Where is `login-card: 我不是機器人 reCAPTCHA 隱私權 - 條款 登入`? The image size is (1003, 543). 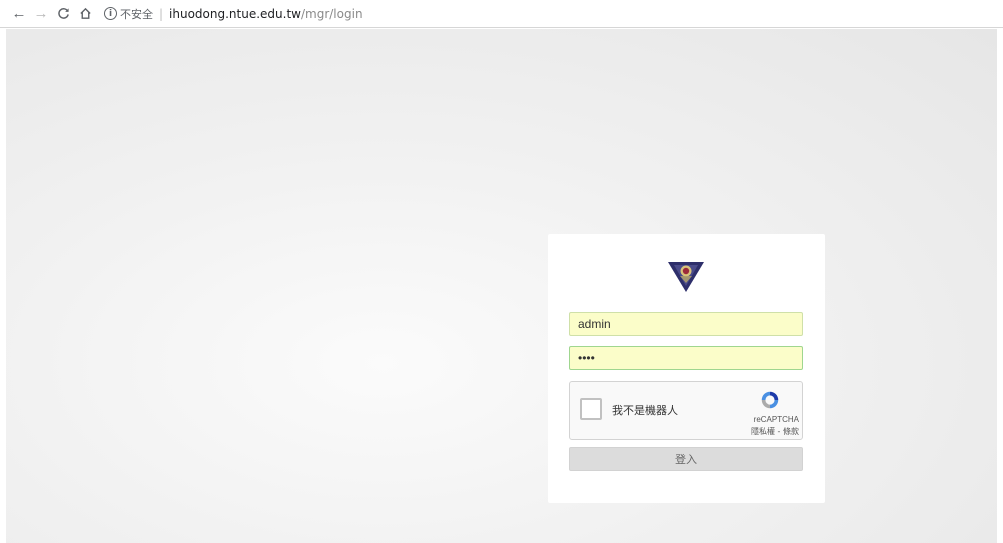 login-card: 我不是機器人 reCAPTCHA 隱私權 - 條款 登入 is located at coordinates (686, 368).